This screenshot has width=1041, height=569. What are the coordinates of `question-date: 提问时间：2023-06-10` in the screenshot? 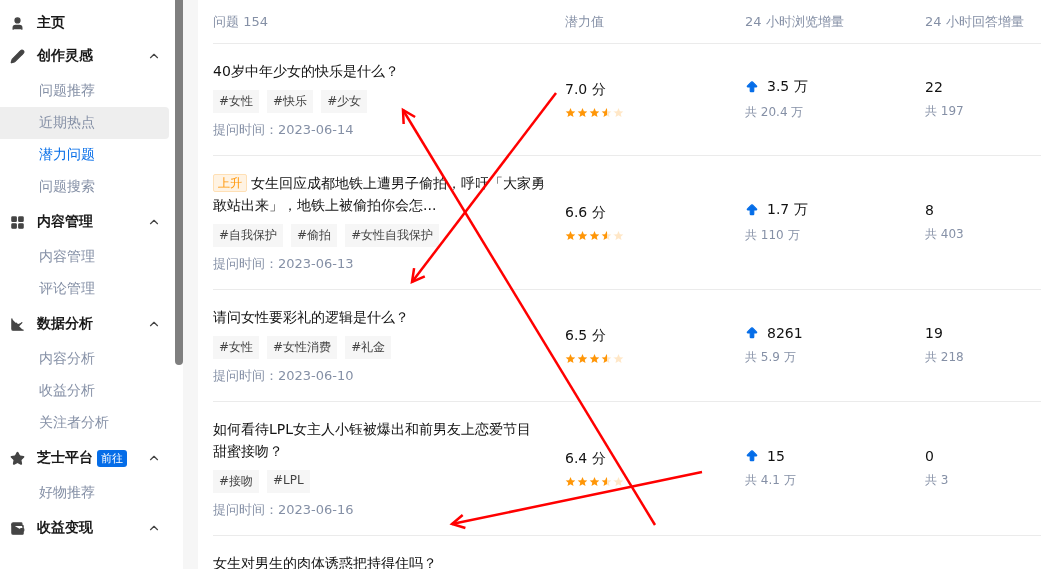 It's located at (284, 376).